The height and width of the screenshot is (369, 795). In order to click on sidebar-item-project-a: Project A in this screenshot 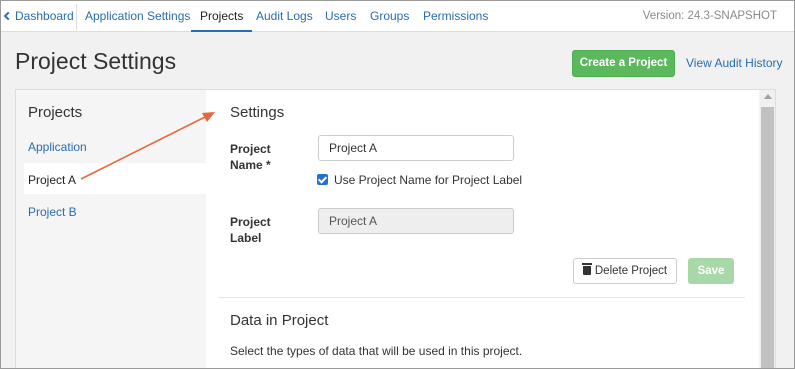, I will do `click(52, 180)`.